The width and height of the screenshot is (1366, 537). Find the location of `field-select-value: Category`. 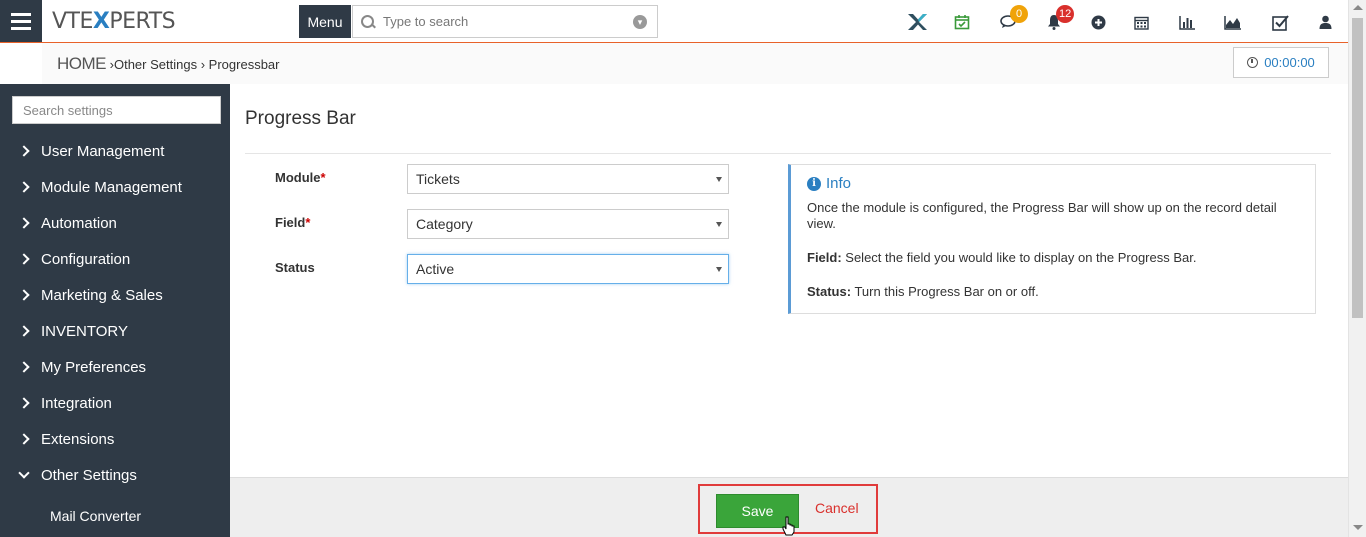

field-select-value: Category is located at coordinates (444, 224).